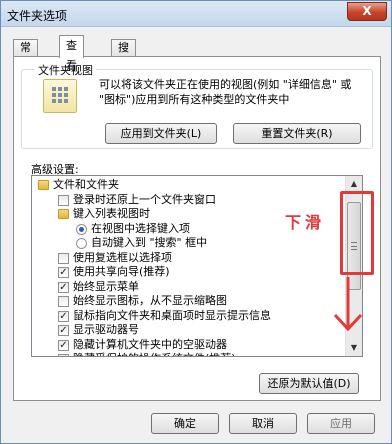 Image resolution: width=392 pixels, height=444 pixels. What do you see at coordinates (25, 54) in the screenshot?
I see `tab-general: 常规` at bounding box center [25, 54].